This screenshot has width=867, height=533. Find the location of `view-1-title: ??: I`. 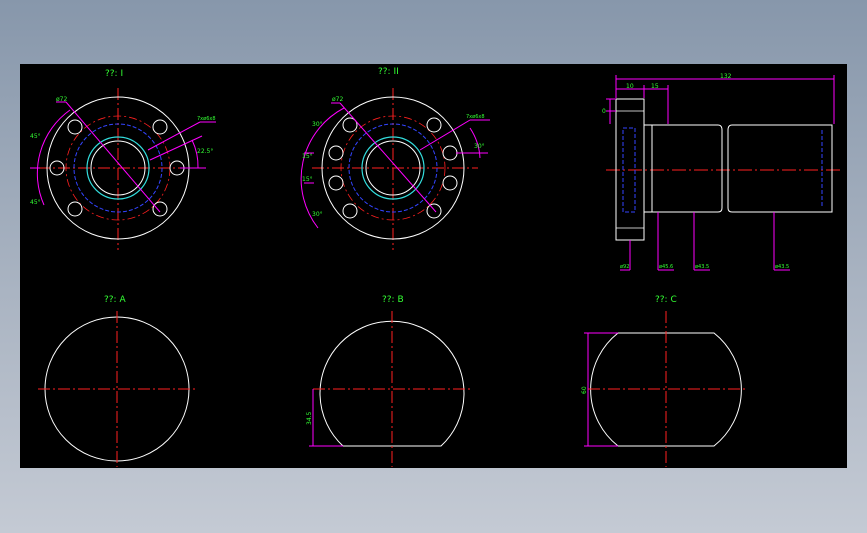

view-1-title: ??: I is located at coordinates (114, 74).